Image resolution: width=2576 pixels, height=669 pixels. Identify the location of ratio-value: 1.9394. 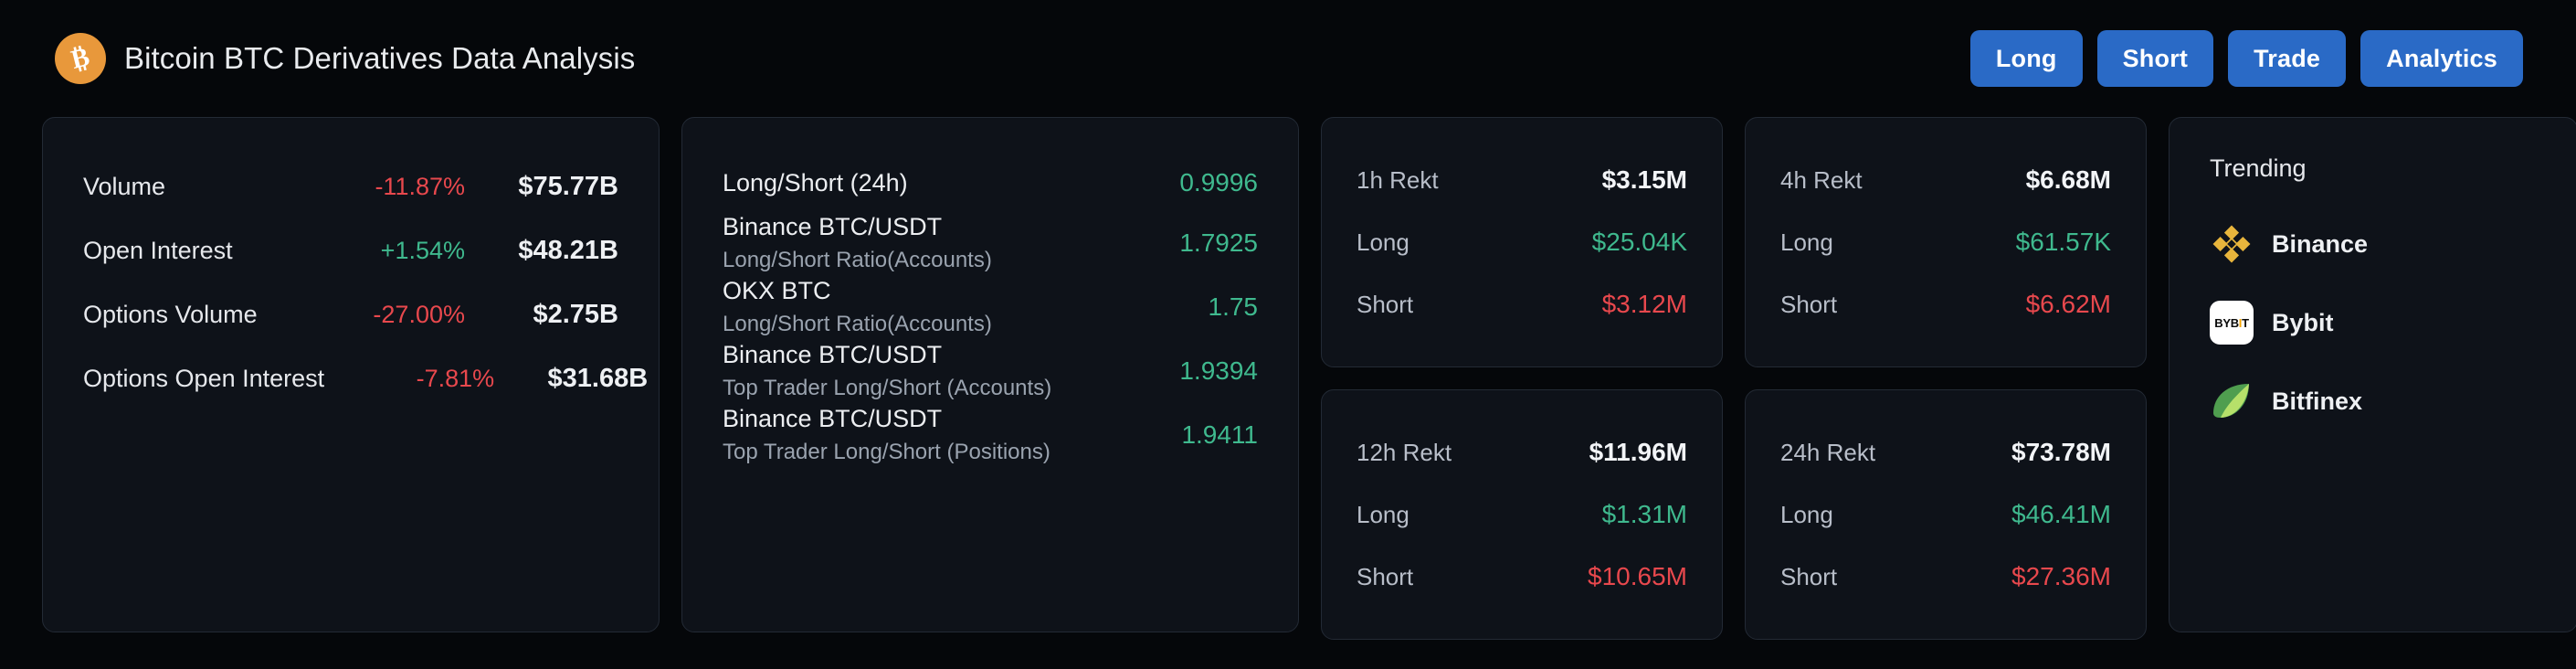
(1218, 370).